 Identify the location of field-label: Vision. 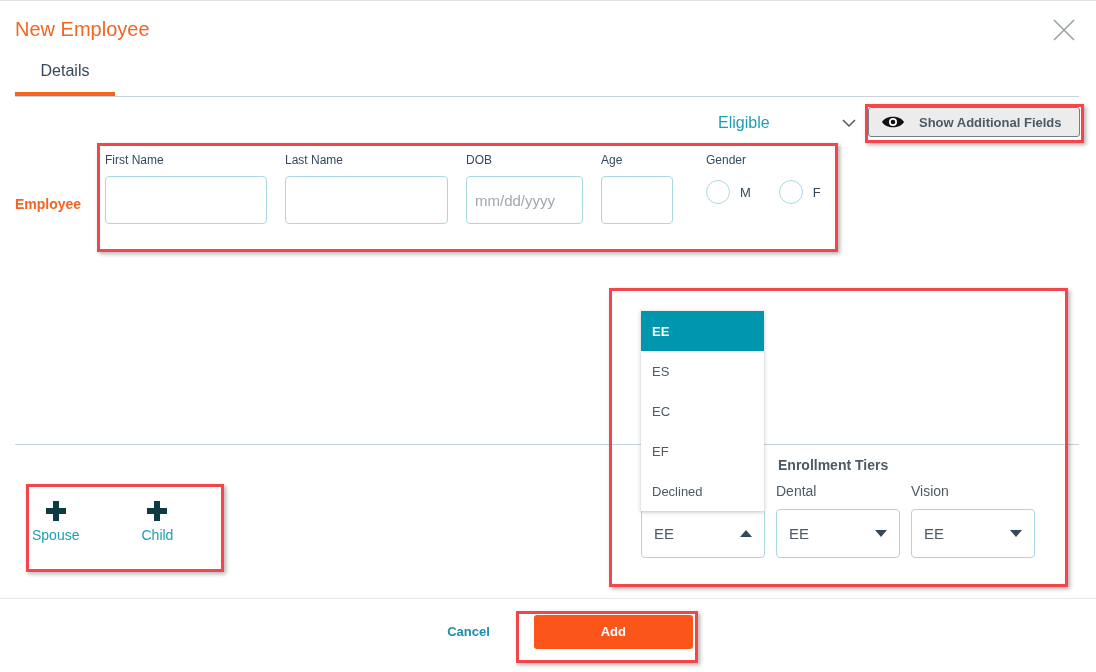
(930, 492).